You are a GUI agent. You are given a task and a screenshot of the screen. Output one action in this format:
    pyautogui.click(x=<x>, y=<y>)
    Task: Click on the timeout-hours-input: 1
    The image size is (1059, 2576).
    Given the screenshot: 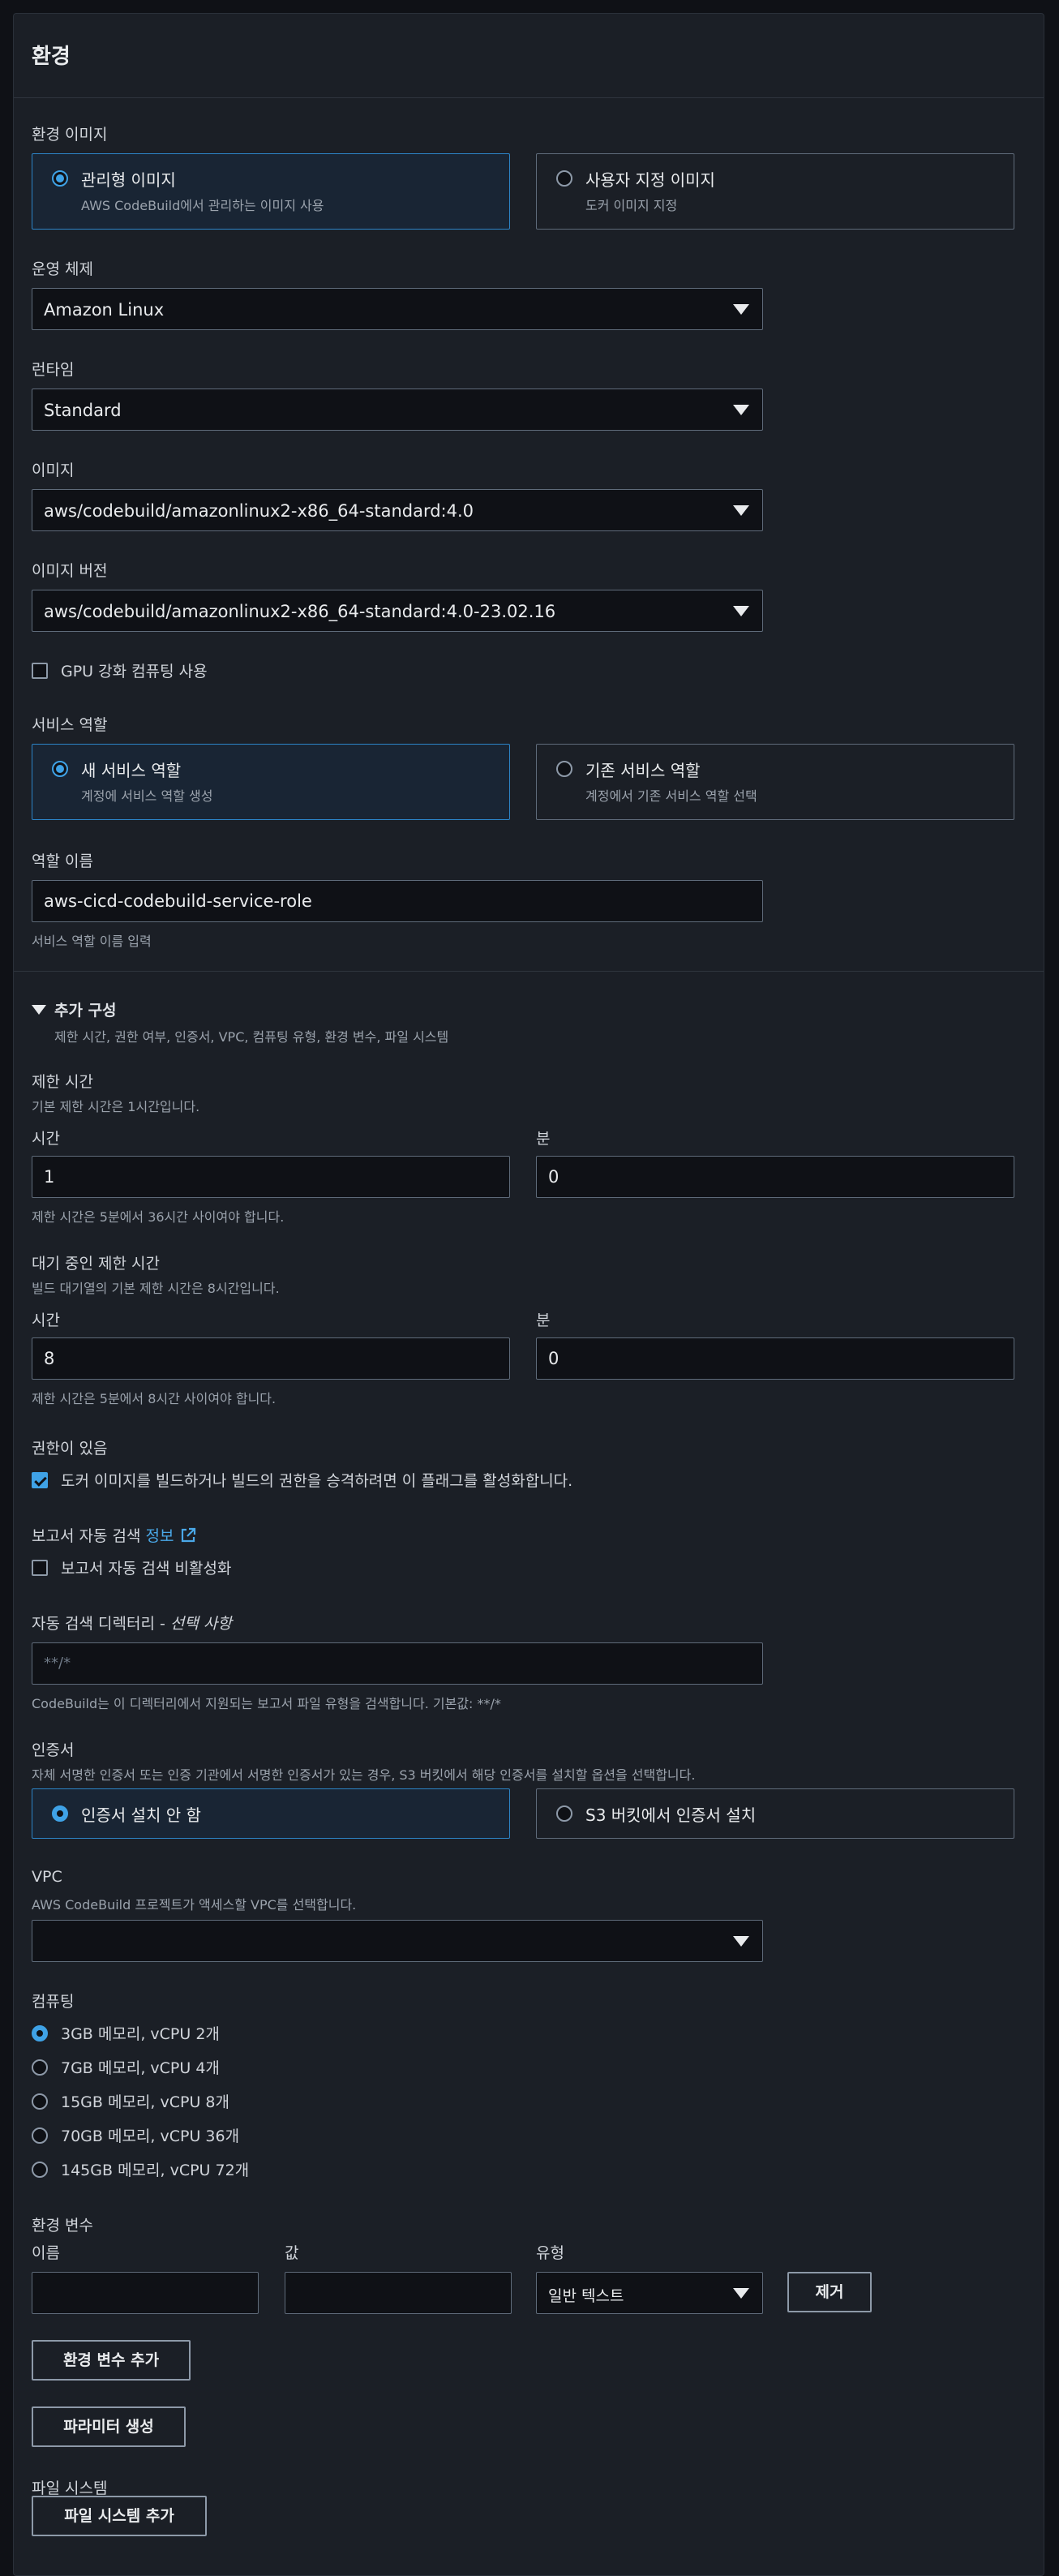 What is the action you would take?
    pyautogui.click(x=271, y=1177)
    